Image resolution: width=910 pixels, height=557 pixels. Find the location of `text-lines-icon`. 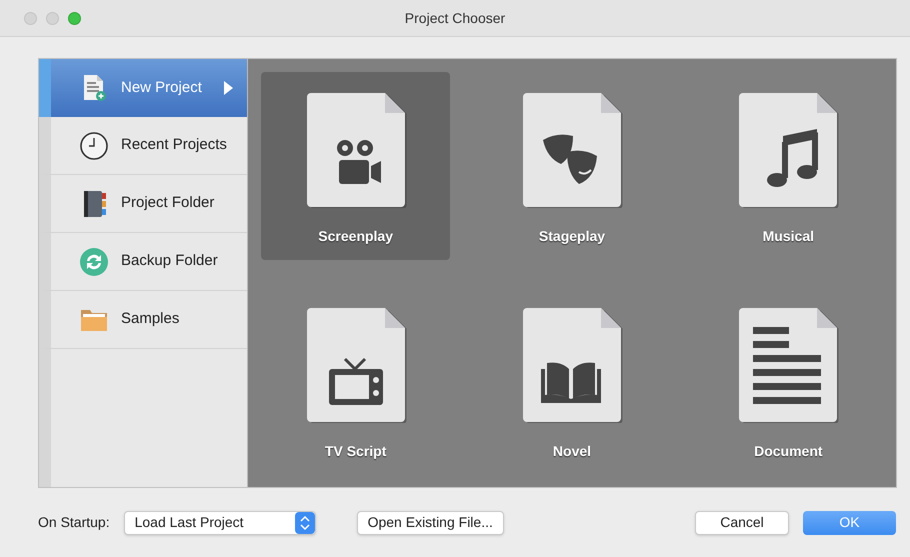

text-lines-icon is located at coordinates (788, 364).